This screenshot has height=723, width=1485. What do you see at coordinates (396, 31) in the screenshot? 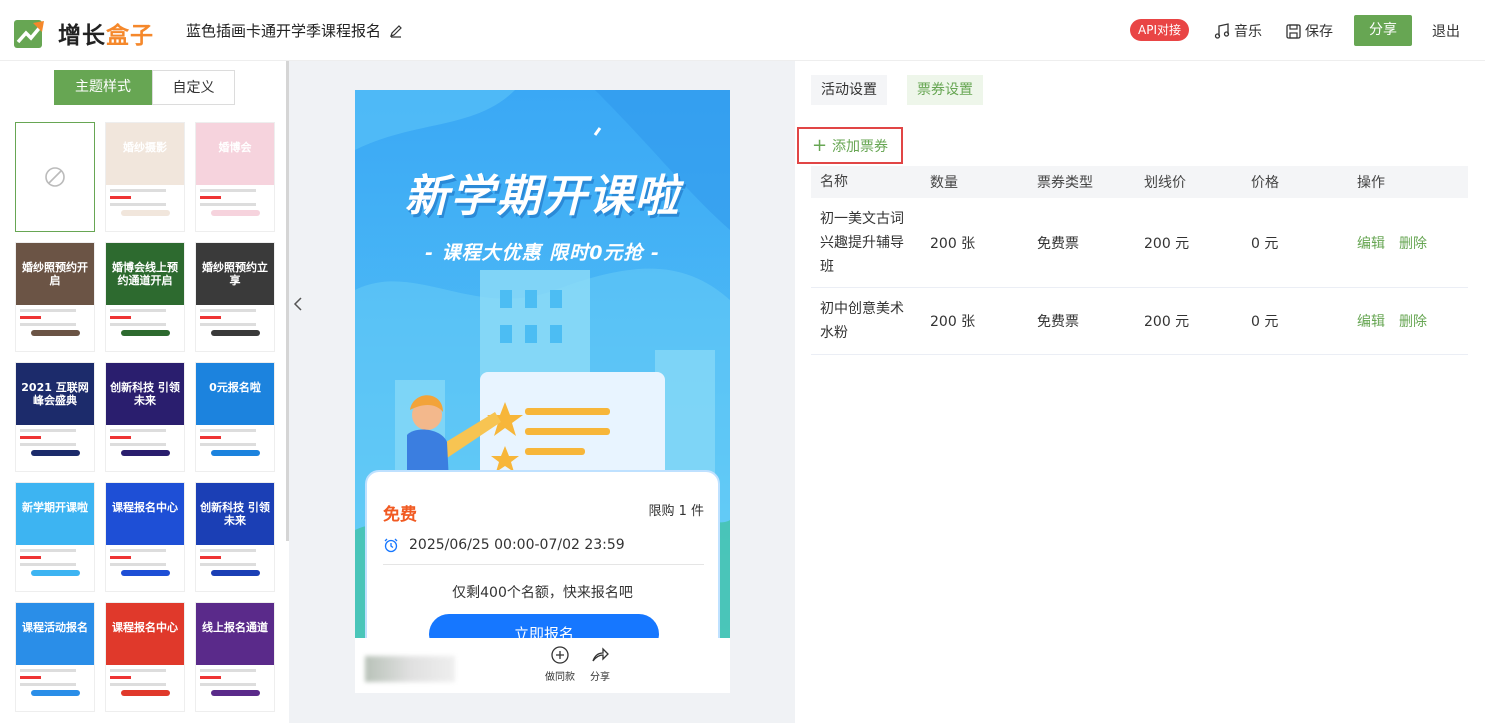
I see `edit-icon` at bounding box center [396, 31].